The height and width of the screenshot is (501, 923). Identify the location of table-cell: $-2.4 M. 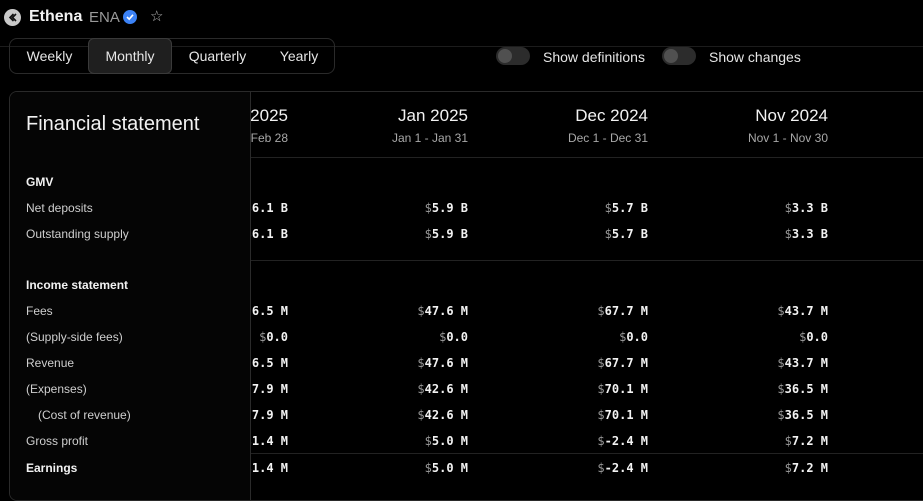
(622, 441).